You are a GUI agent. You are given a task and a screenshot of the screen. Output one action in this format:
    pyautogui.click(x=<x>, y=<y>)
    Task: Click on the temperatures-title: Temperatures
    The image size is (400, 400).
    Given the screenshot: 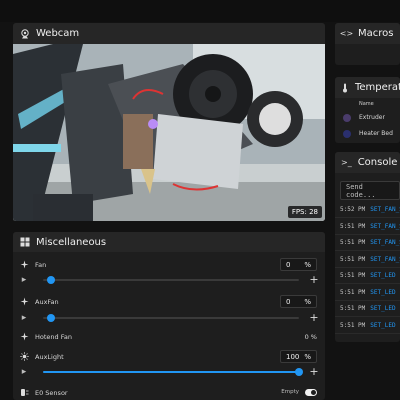 What is the action you would take?
    pyautogui.click(x=377, y=87)
    